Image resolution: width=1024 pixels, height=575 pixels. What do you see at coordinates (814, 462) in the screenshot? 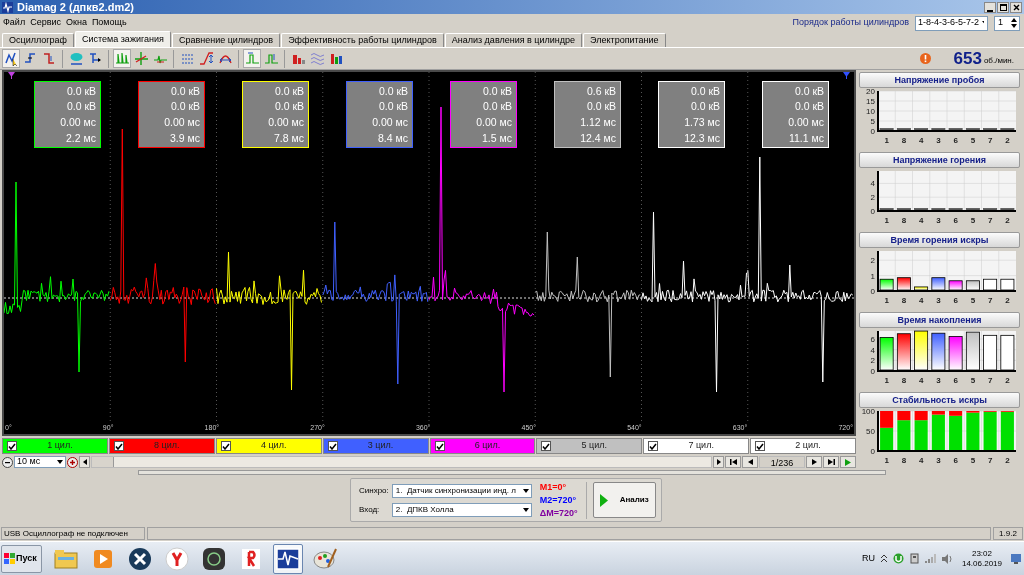
I see `next-frame-button` at bounding box center [814, 462].